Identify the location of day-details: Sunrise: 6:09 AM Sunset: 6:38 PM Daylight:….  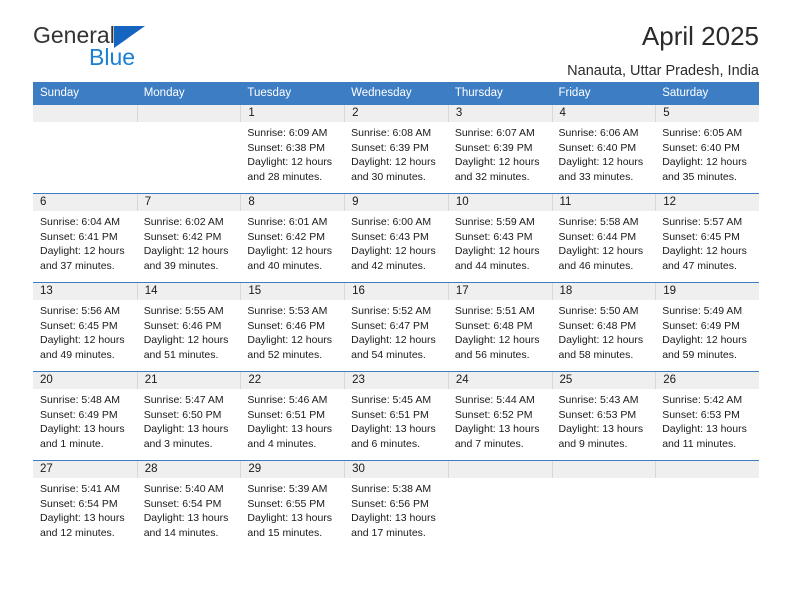
(292, 153).